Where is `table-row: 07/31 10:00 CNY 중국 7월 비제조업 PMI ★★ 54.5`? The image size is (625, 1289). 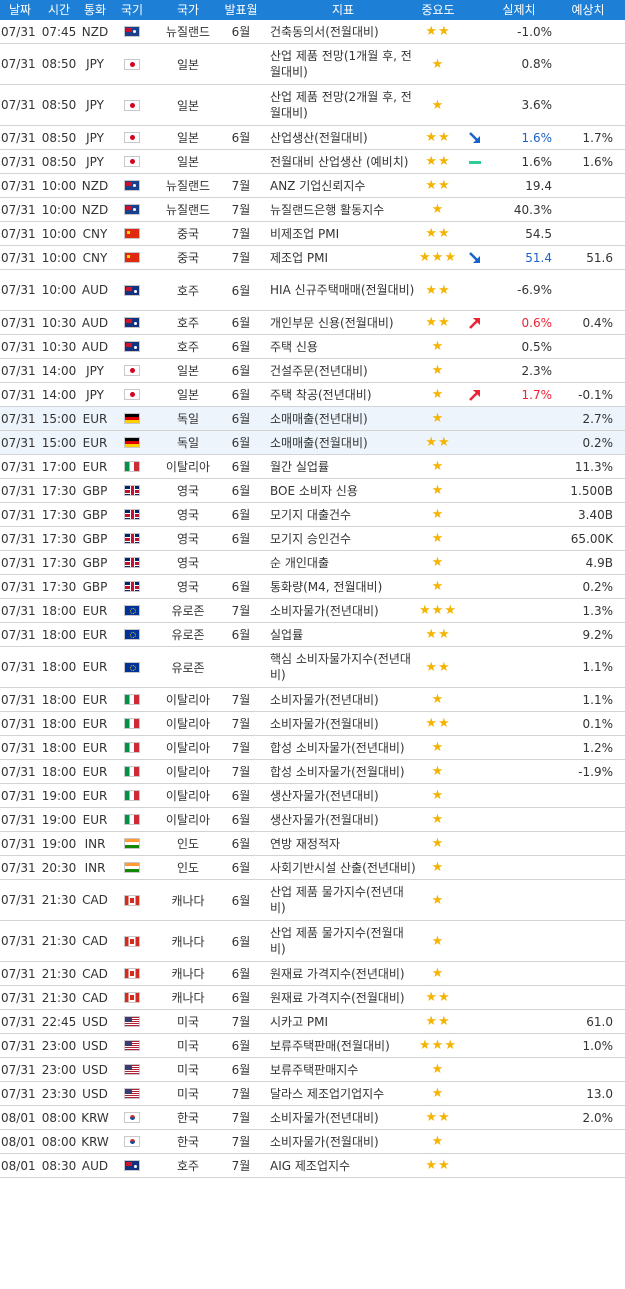
table-row: 07/31 10:00 CNY 중국 7월 비제조업 PMI ★★ 54.5 is located at coordinates (312, 234).